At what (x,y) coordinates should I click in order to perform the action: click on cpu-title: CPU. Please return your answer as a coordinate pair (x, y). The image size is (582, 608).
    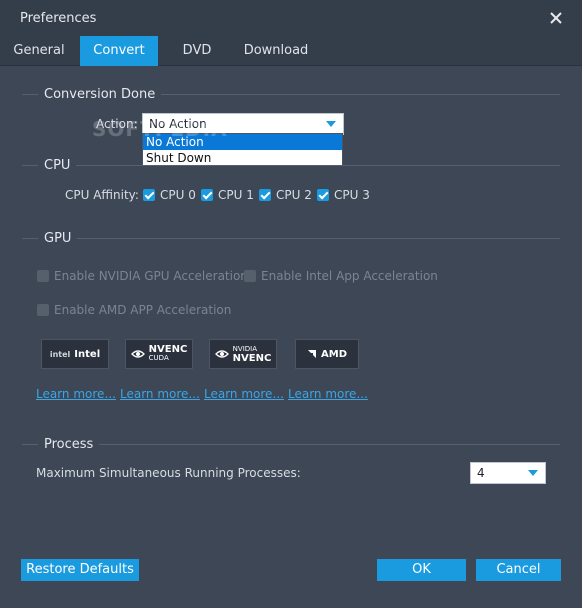
    Looking at the image, I should click on (57, 165).